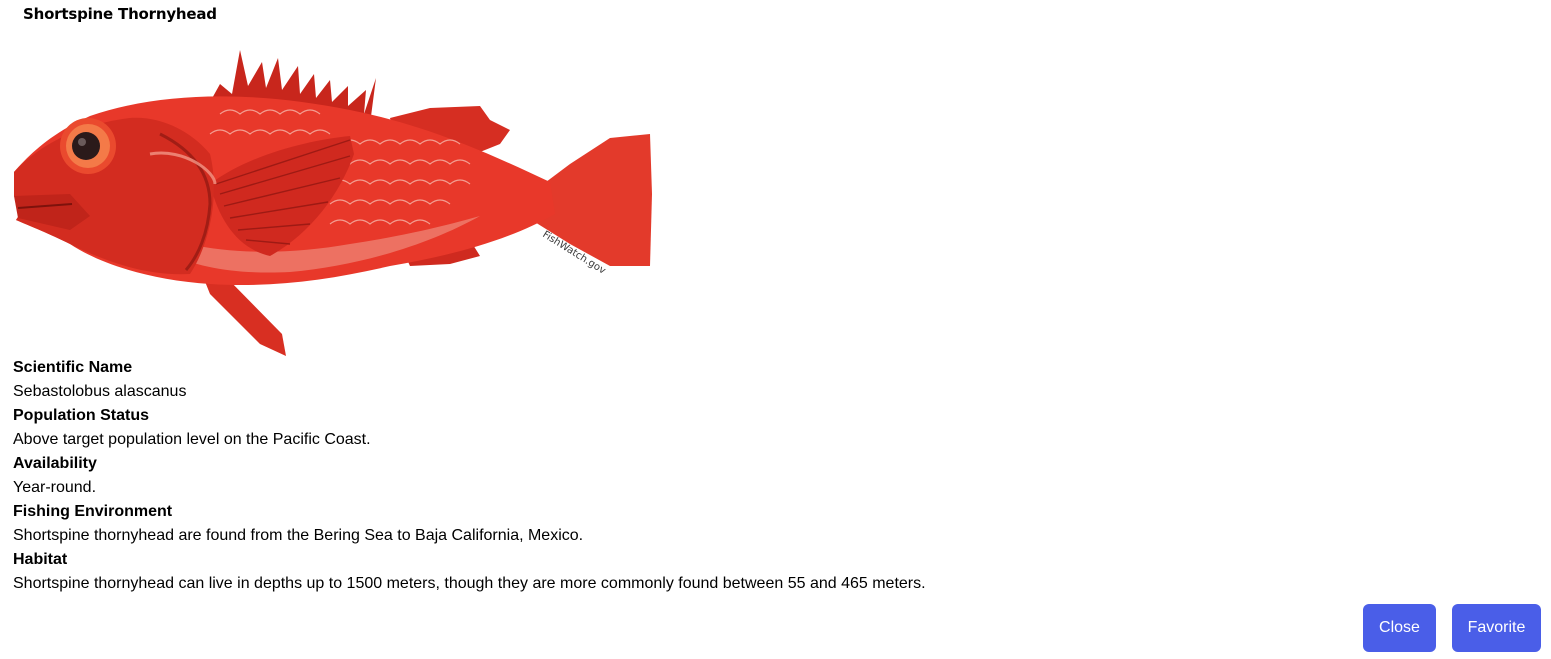  I want to click on detail-label-habitat: Habitat, so click(40, 559).